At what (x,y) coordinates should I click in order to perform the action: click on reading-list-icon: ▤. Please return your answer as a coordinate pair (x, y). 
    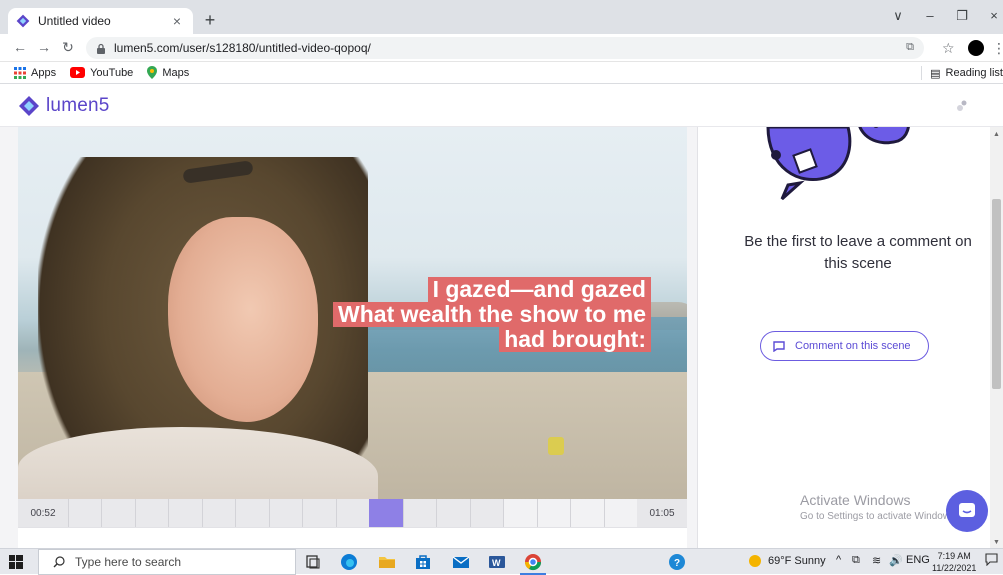
    Looking at the image, I should click on (935, 73).